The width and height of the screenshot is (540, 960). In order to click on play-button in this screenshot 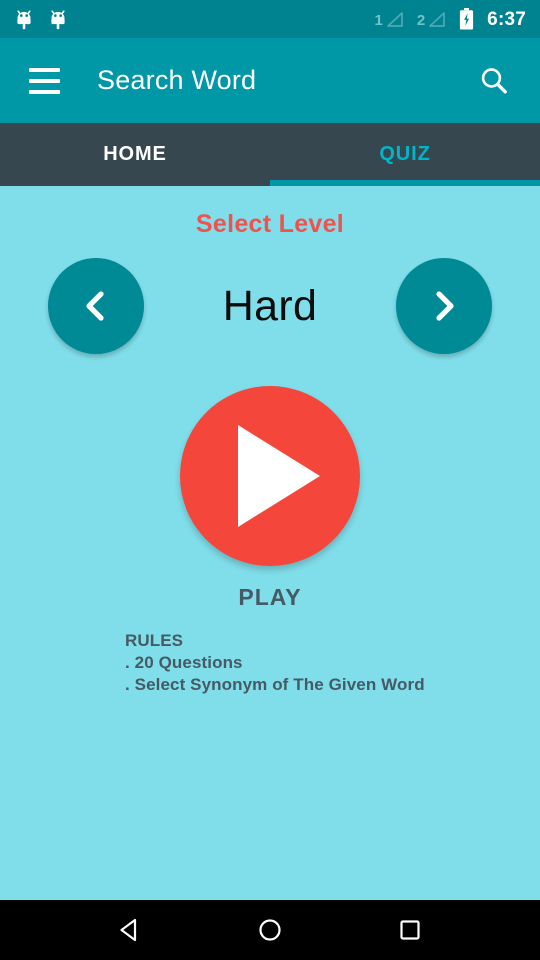, I will do `click(270, 476)`.